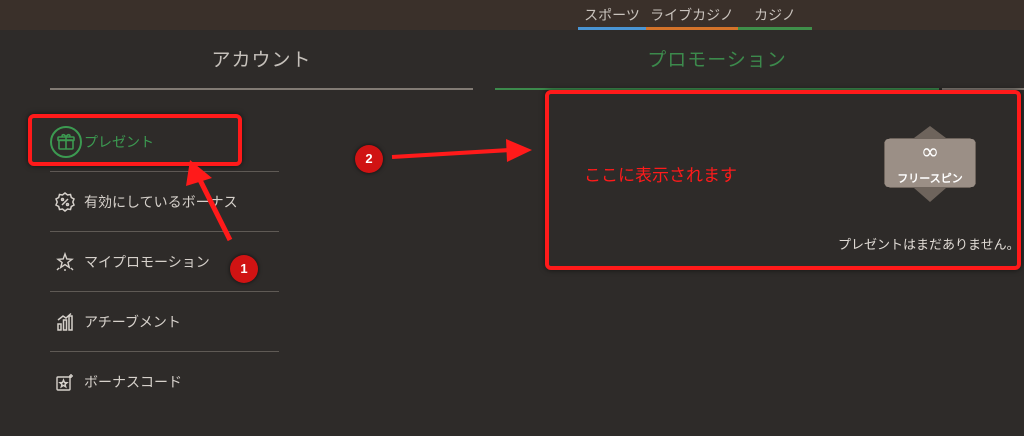  I want to click on annotation-badge-1: 1, so click(244, 269).